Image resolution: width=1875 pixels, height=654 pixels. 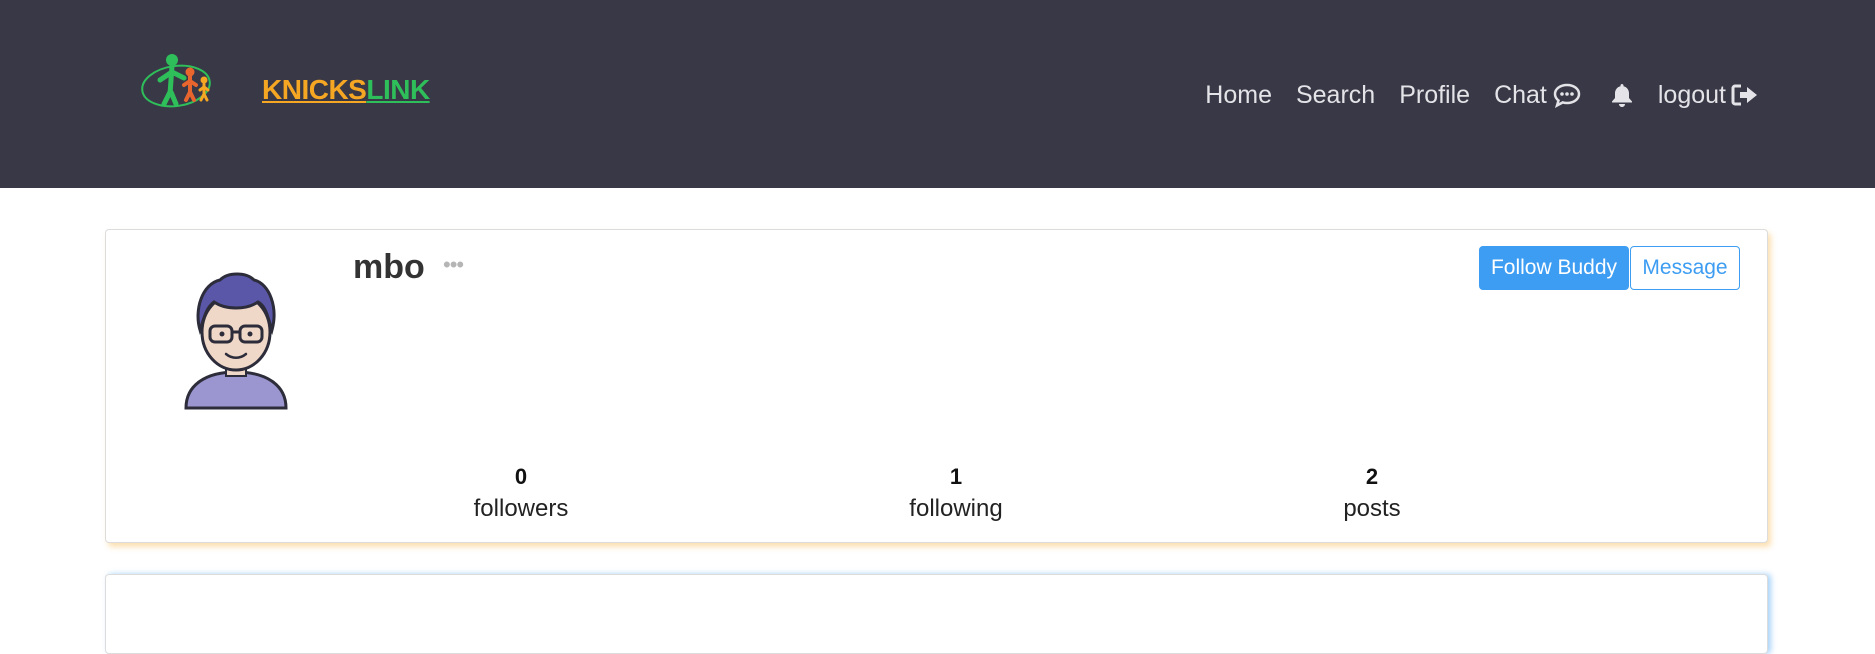 I want to click on sign-out-icon, so click(x=1744, y=95).